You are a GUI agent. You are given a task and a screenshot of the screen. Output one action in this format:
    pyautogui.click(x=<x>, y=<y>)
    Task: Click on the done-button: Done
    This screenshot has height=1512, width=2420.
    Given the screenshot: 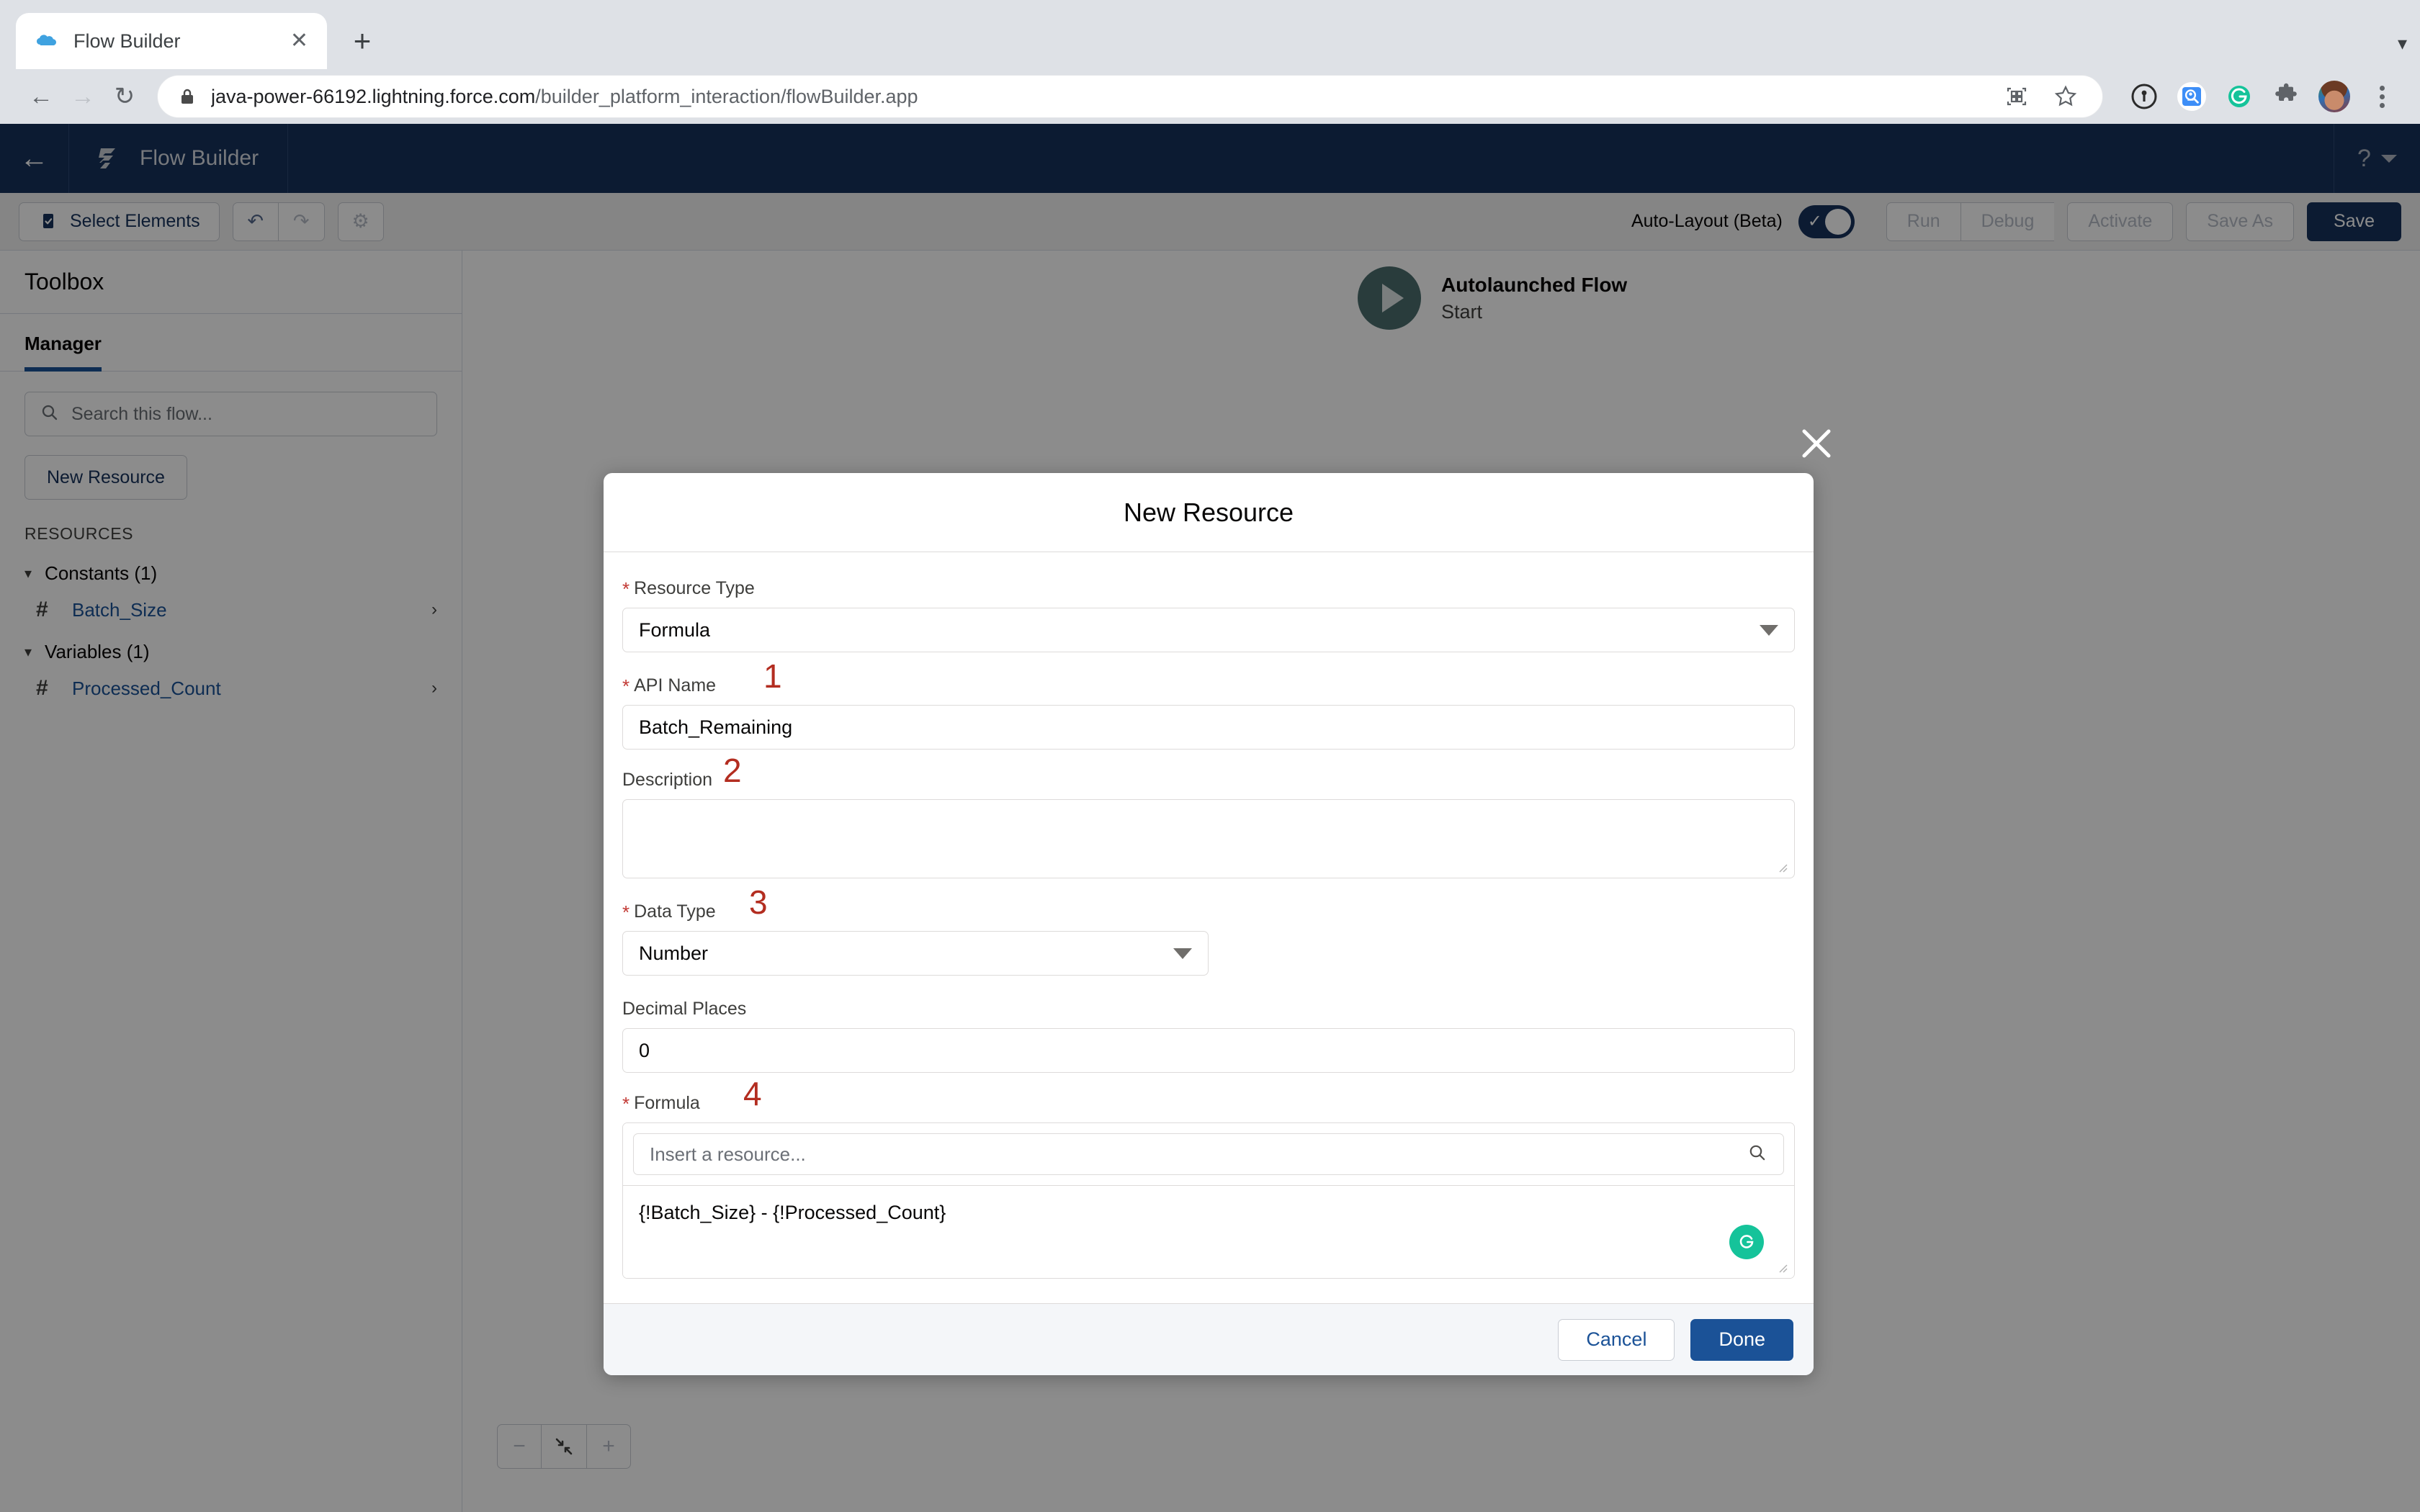 What is the action you would take?
    pyautogui.click(x=1741, y=1339)
    